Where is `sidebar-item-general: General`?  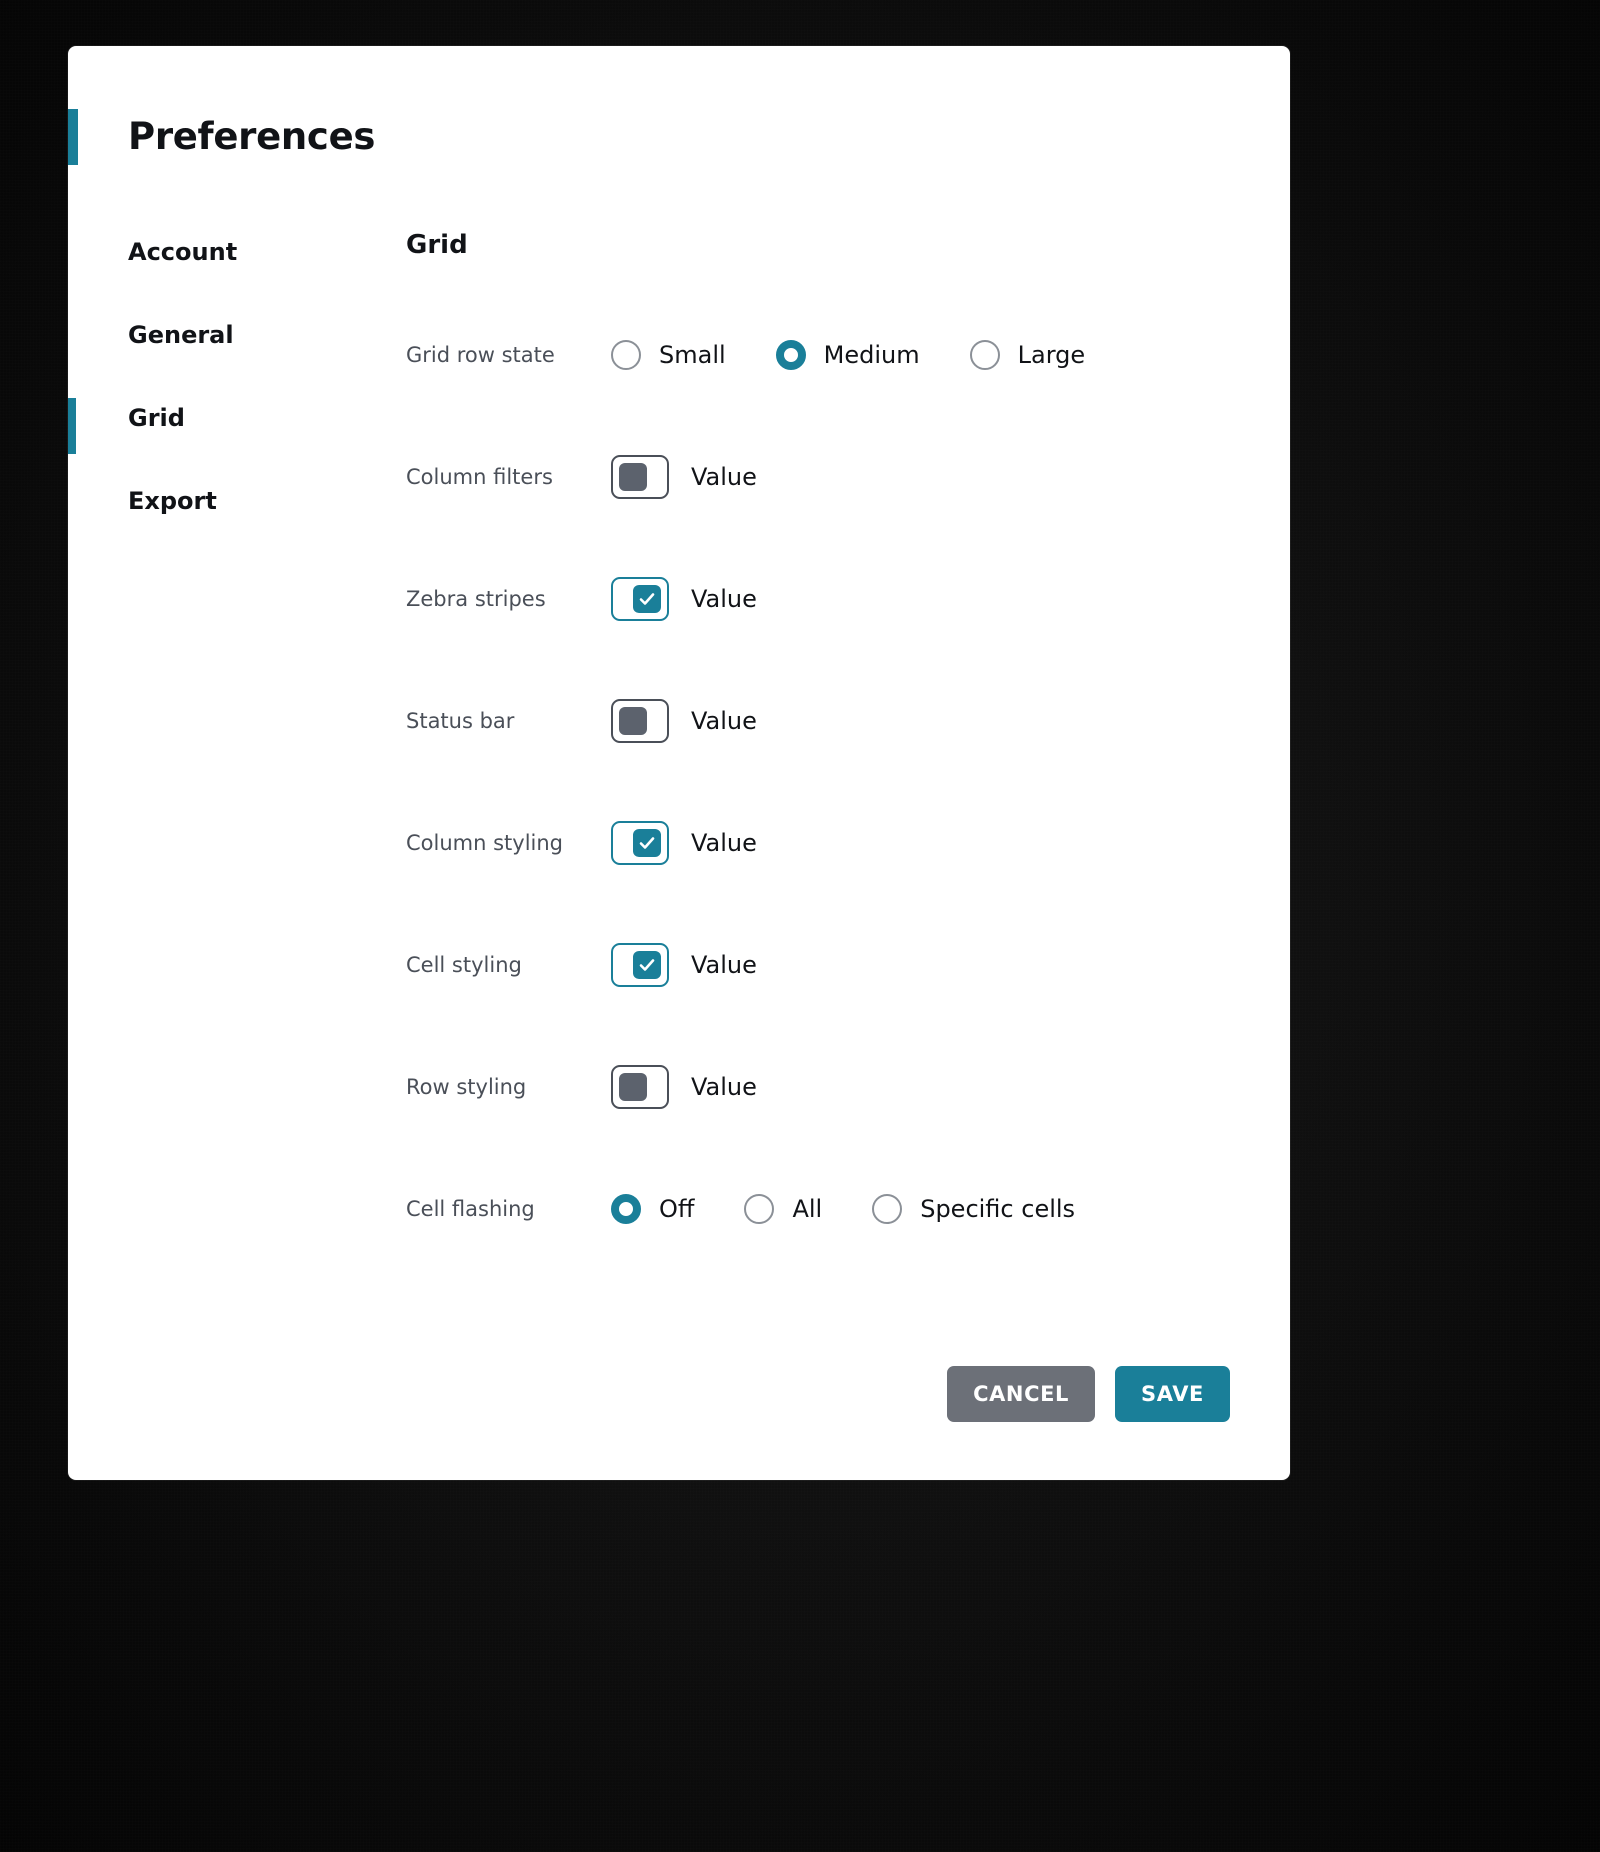
sidebar-item-general: General is located at coordinates (208, 335).